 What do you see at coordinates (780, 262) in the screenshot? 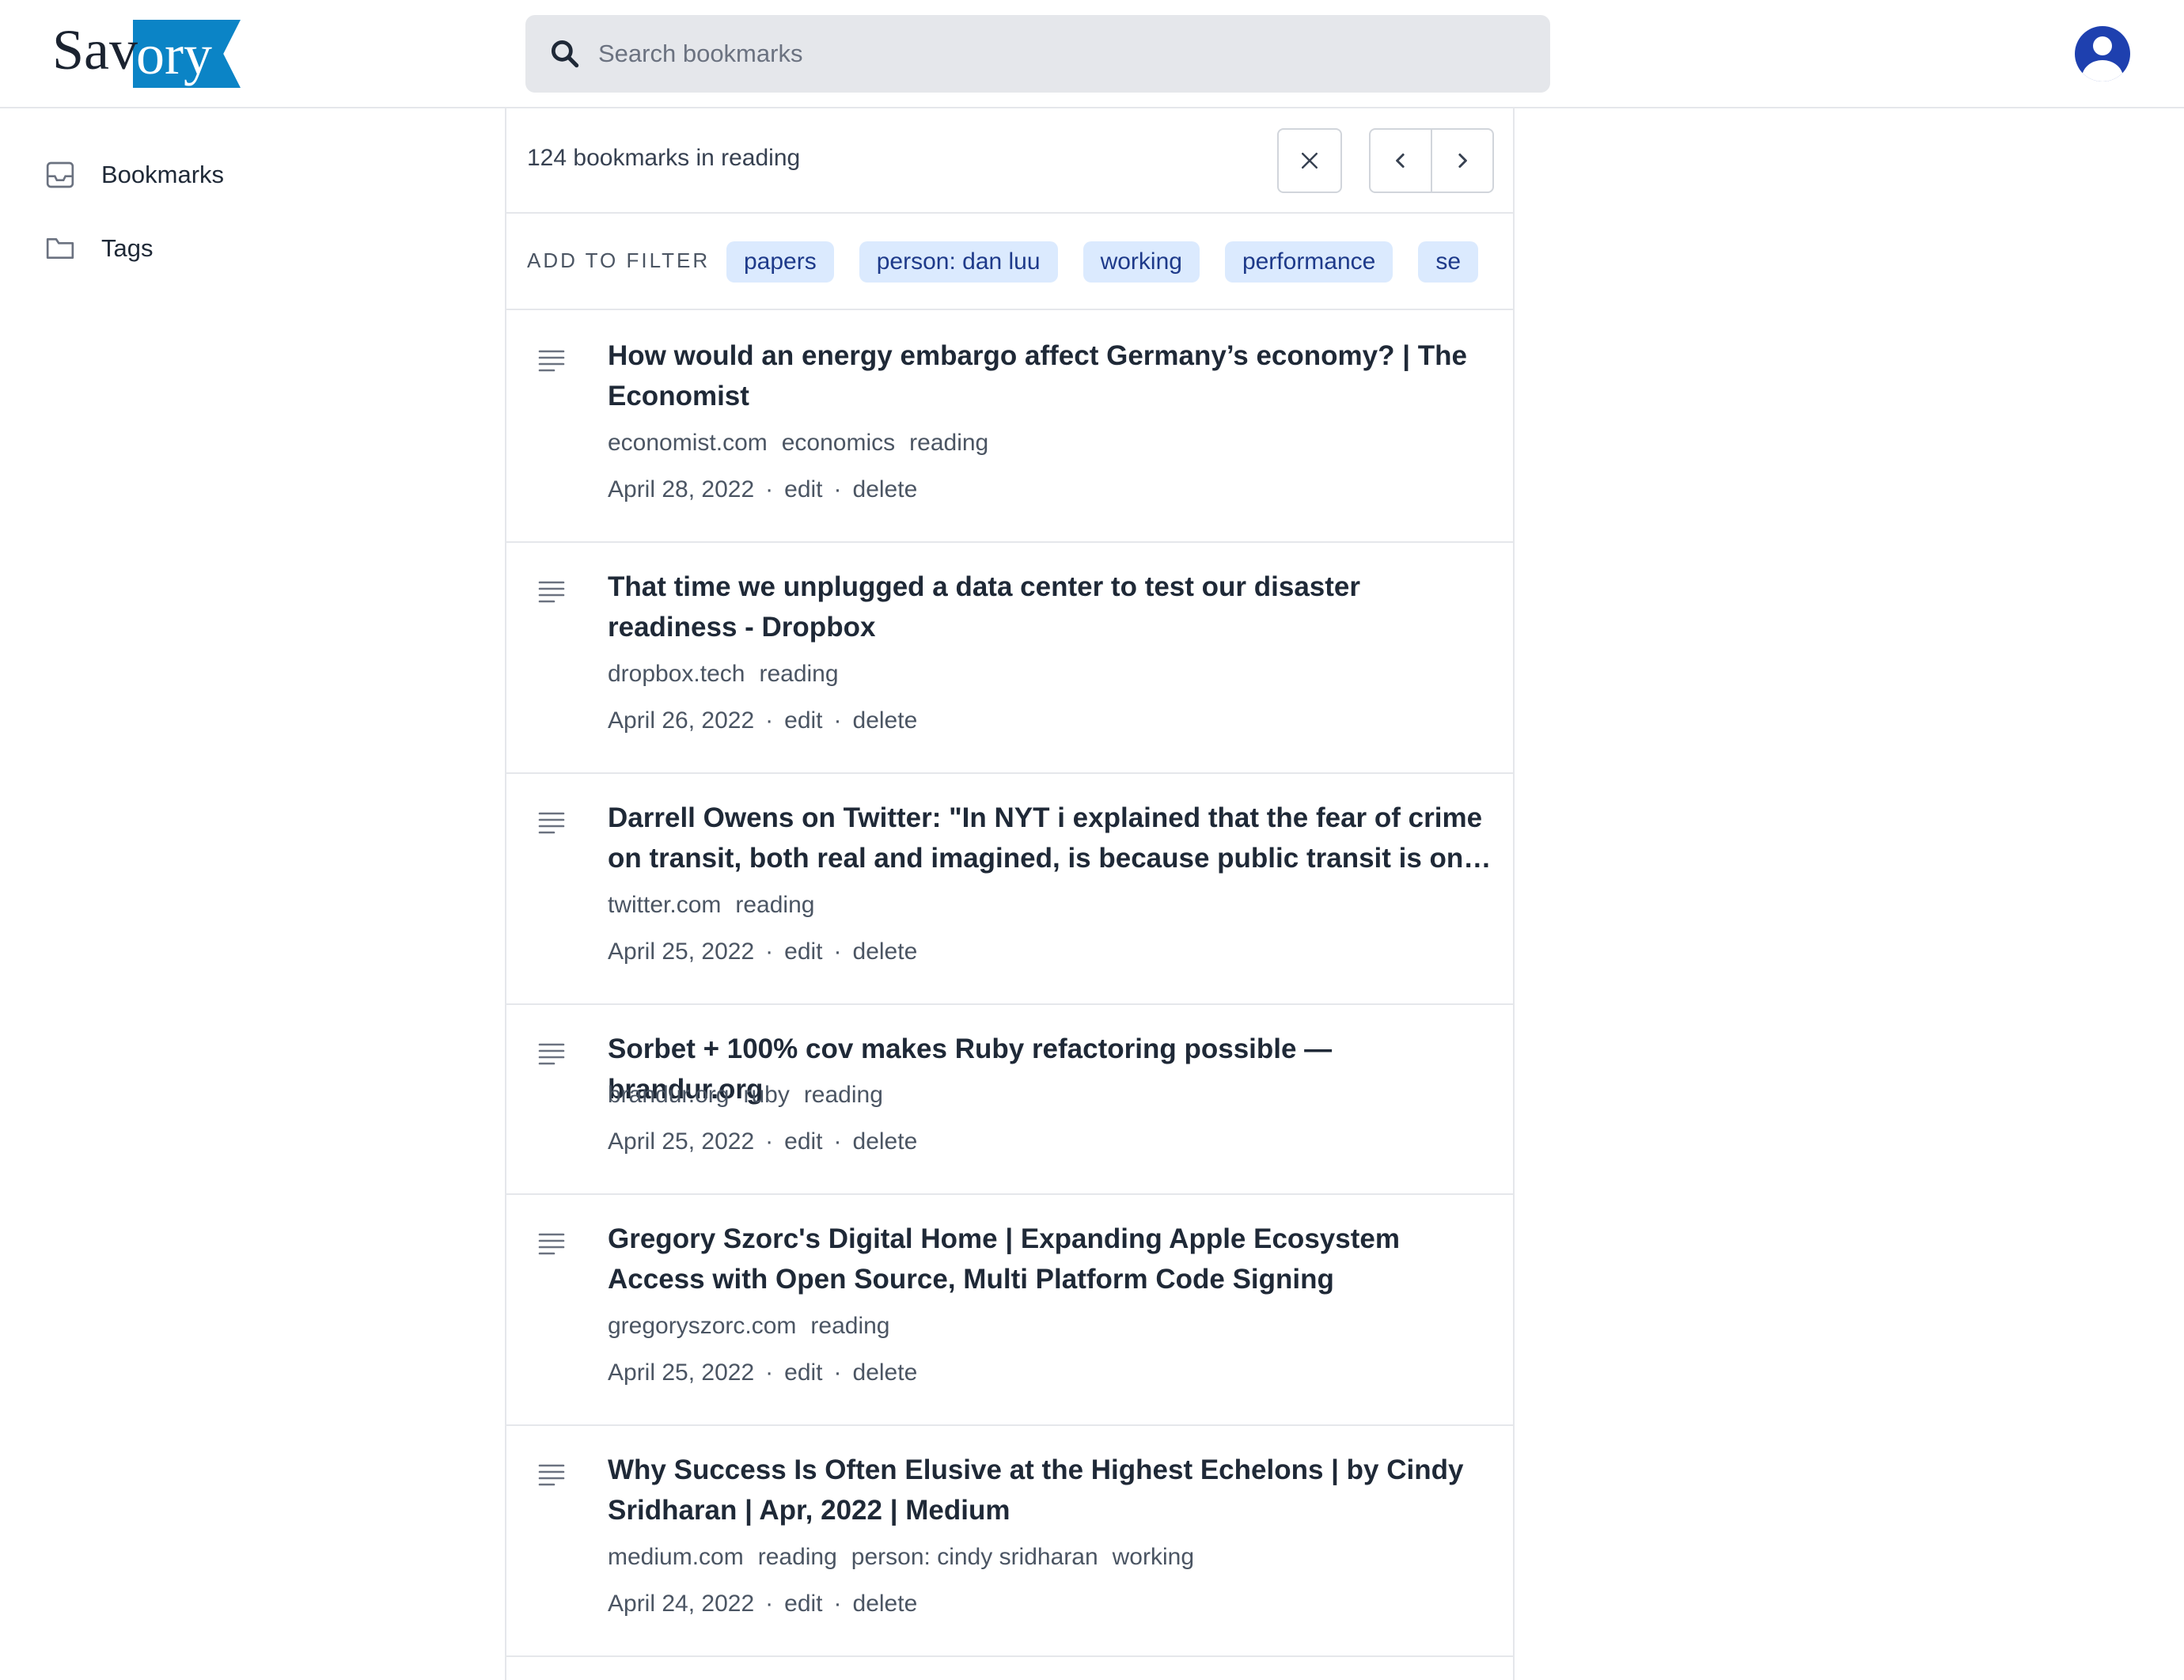
I see `filter-chip: papers` at bounding box center [780, 262].